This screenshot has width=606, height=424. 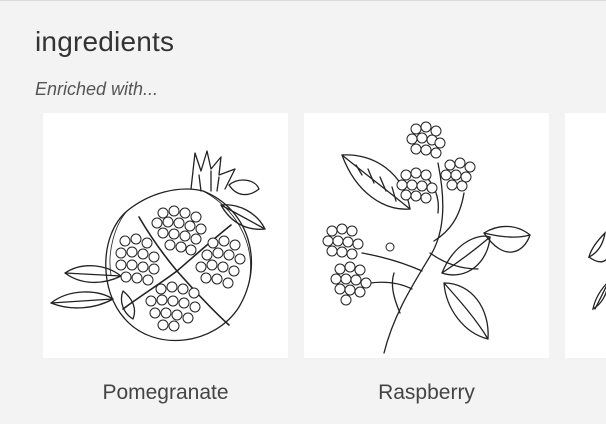 What do you see at coordinates (165, 392) in the screenshot?
I see `ingredient-label-pomegranate: Pomegranate` at bounding box center [165, 392].